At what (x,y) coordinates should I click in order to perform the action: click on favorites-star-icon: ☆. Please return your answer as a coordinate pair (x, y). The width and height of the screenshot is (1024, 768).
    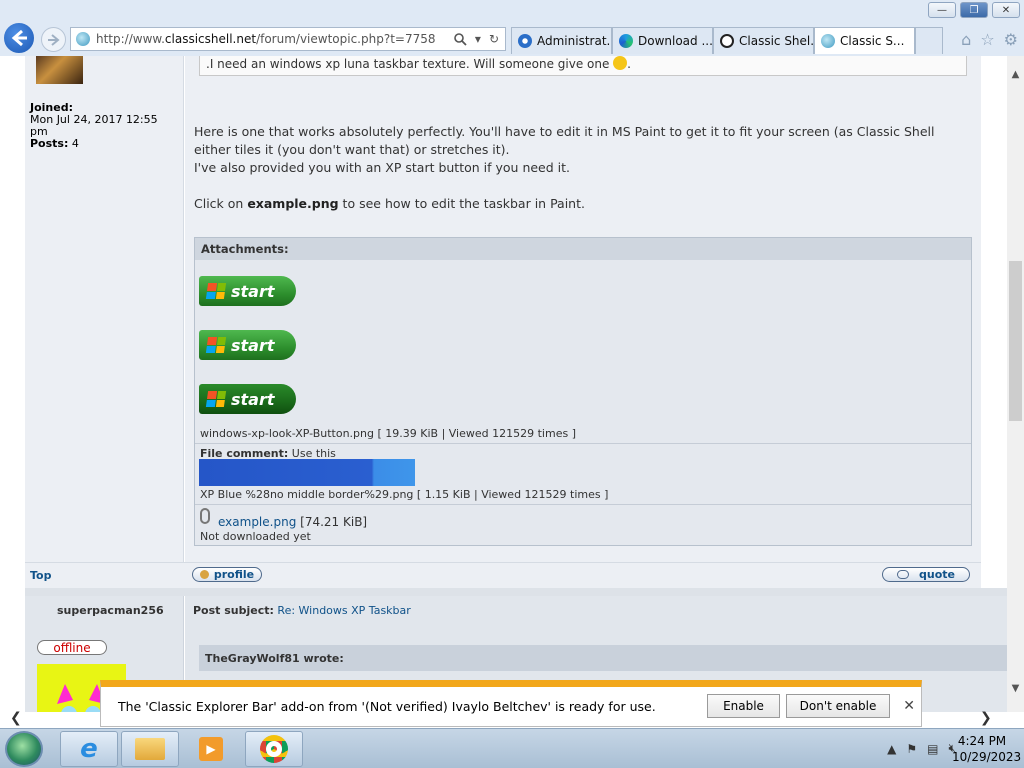
    Looking at the image, I should click on (987, 39).